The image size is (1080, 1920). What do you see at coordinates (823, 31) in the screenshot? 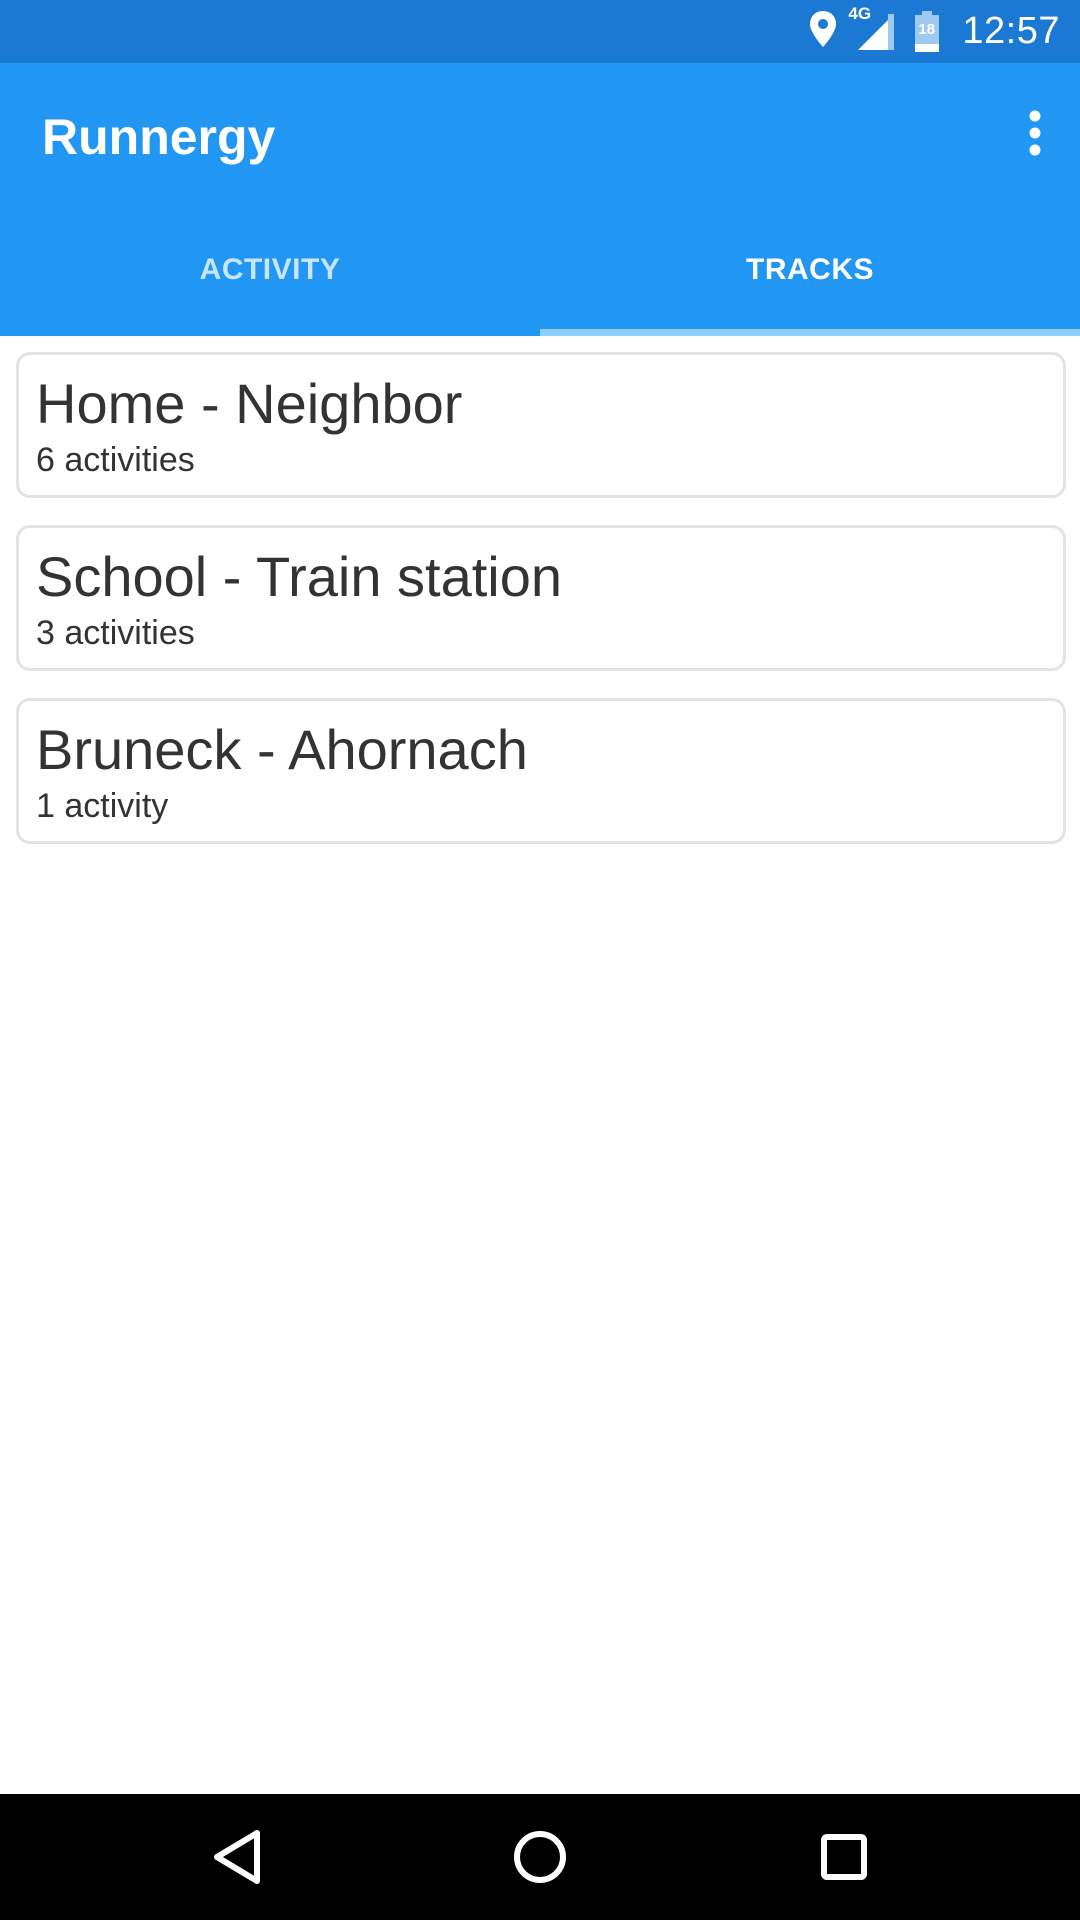
I see `location-icon` at bounding box center [823, 31].